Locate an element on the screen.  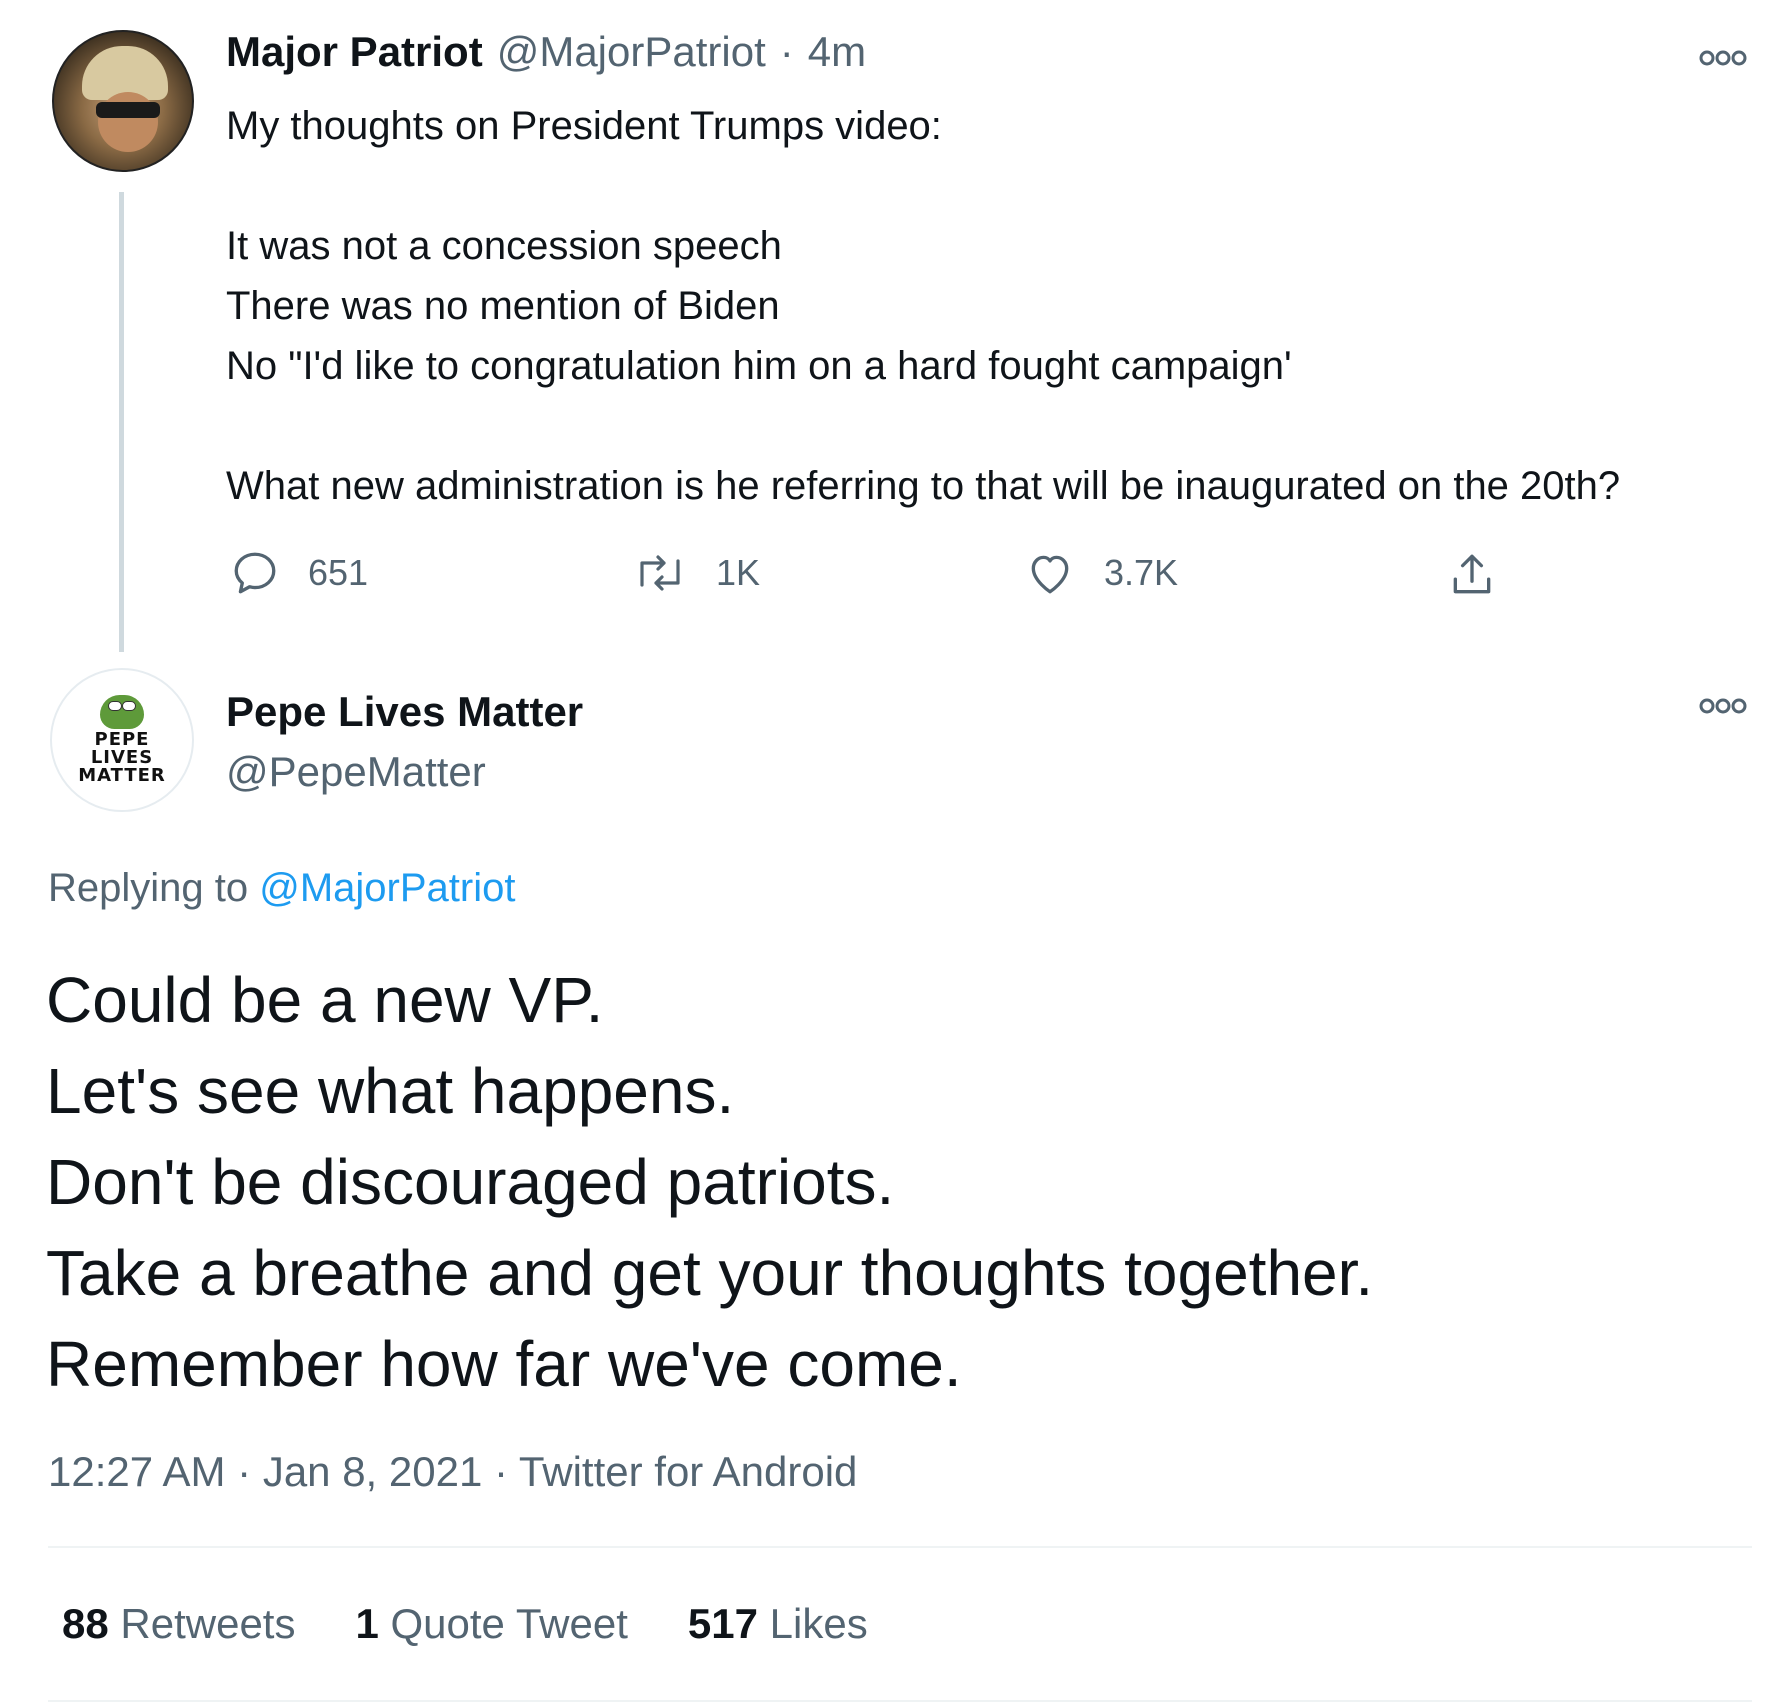
display-name: Major Patriot is located at coordinates (354, 52).